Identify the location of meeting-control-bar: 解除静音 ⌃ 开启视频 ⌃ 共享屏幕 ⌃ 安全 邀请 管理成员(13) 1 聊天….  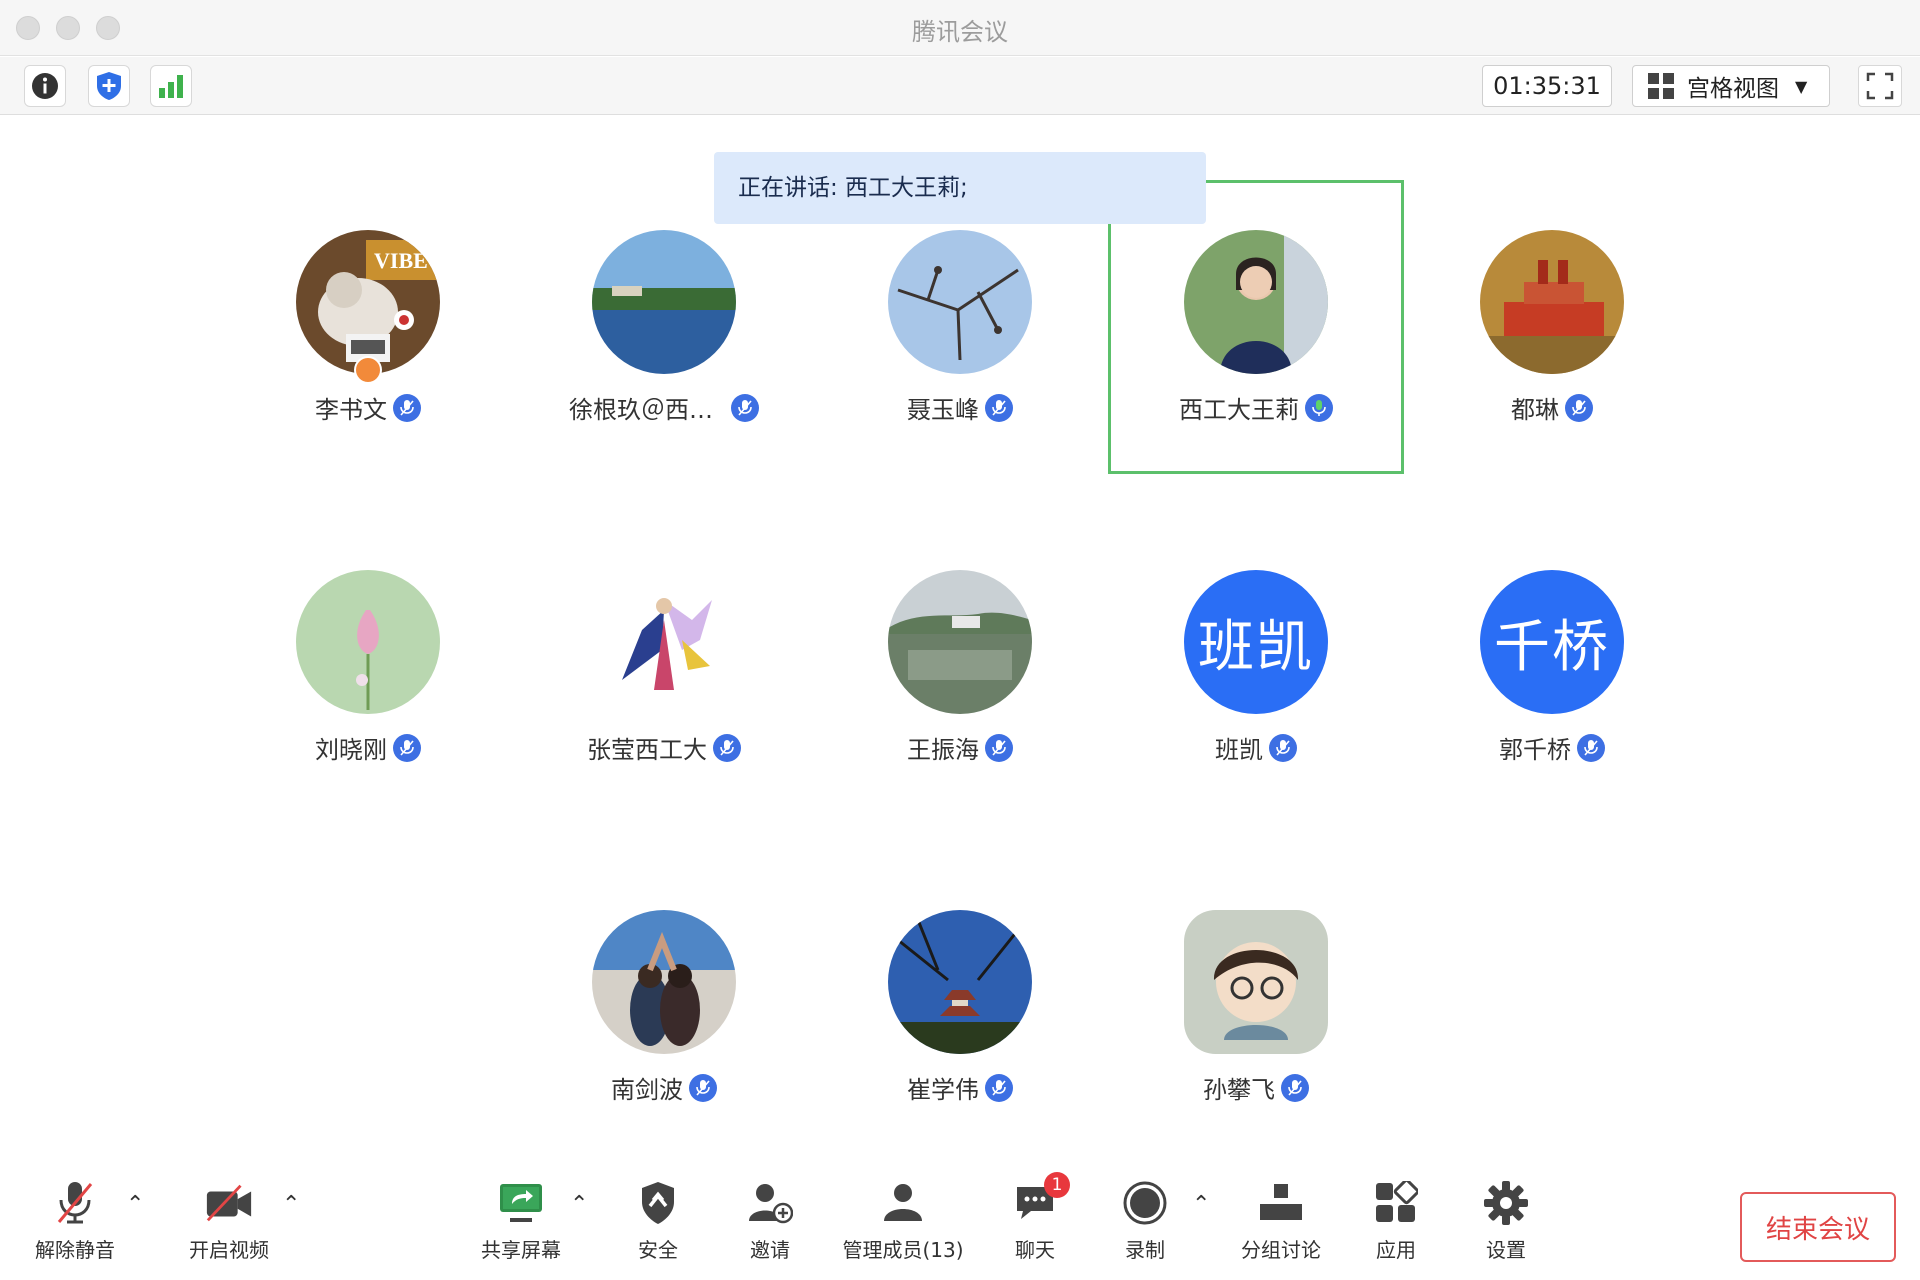
(960, 1220).